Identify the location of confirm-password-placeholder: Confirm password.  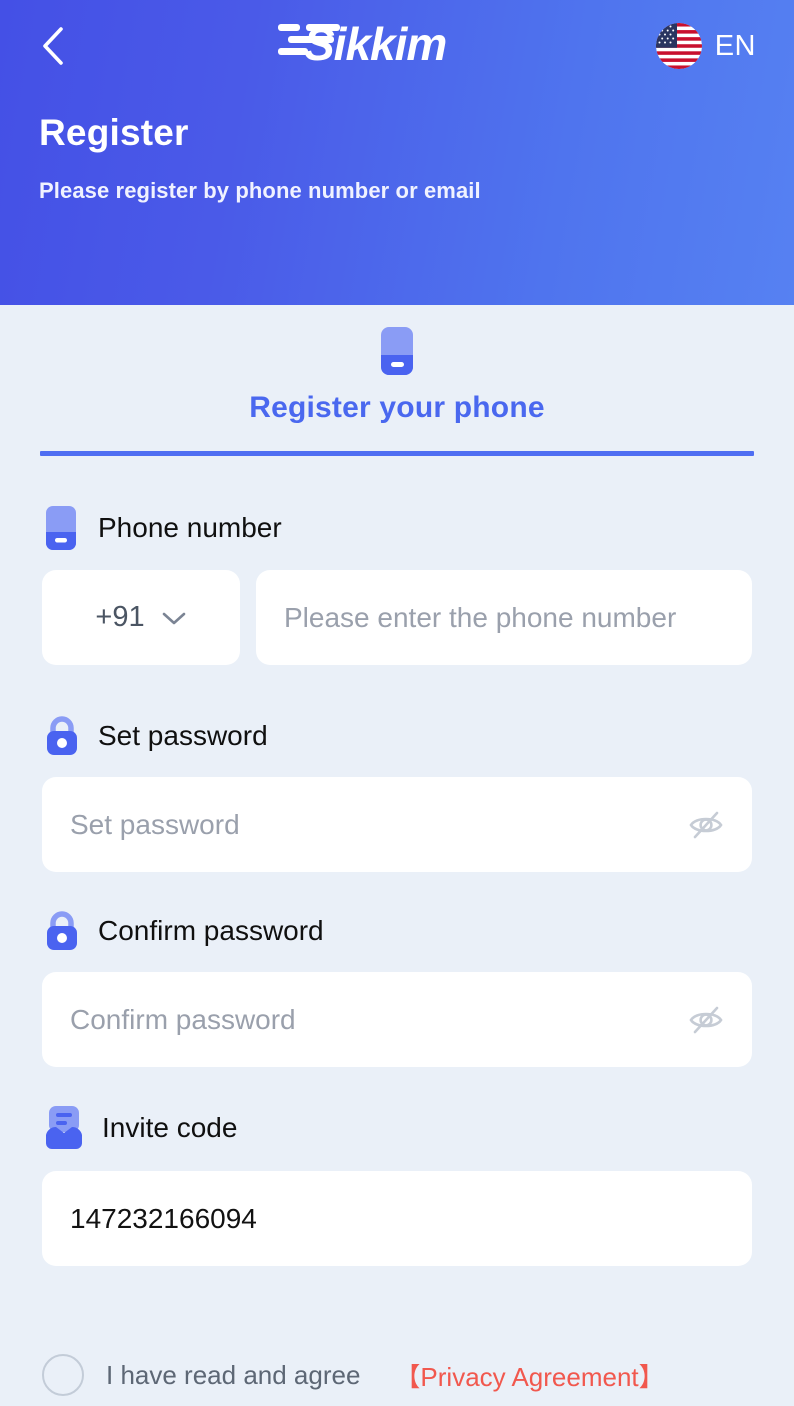
(183, 1019).